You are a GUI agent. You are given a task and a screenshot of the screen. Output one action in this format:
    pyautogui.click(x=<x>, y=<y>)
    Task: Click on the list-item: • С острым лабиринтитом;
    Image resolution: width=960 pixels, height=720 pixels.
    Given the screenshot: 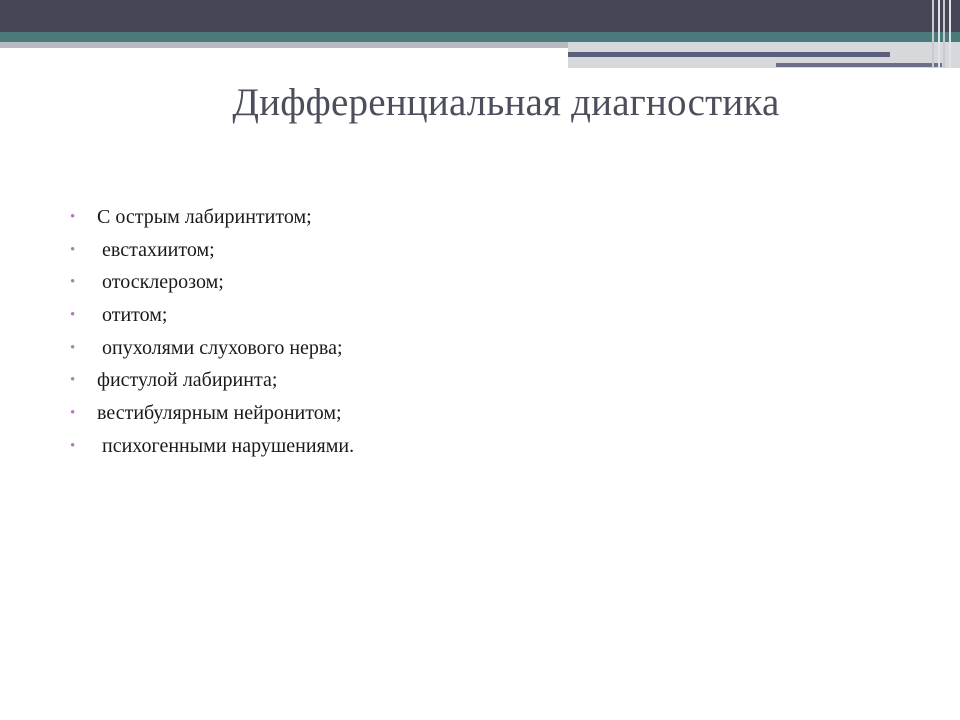 What is the action you would take?
    pyautogui.click(x=191, y=219)
    